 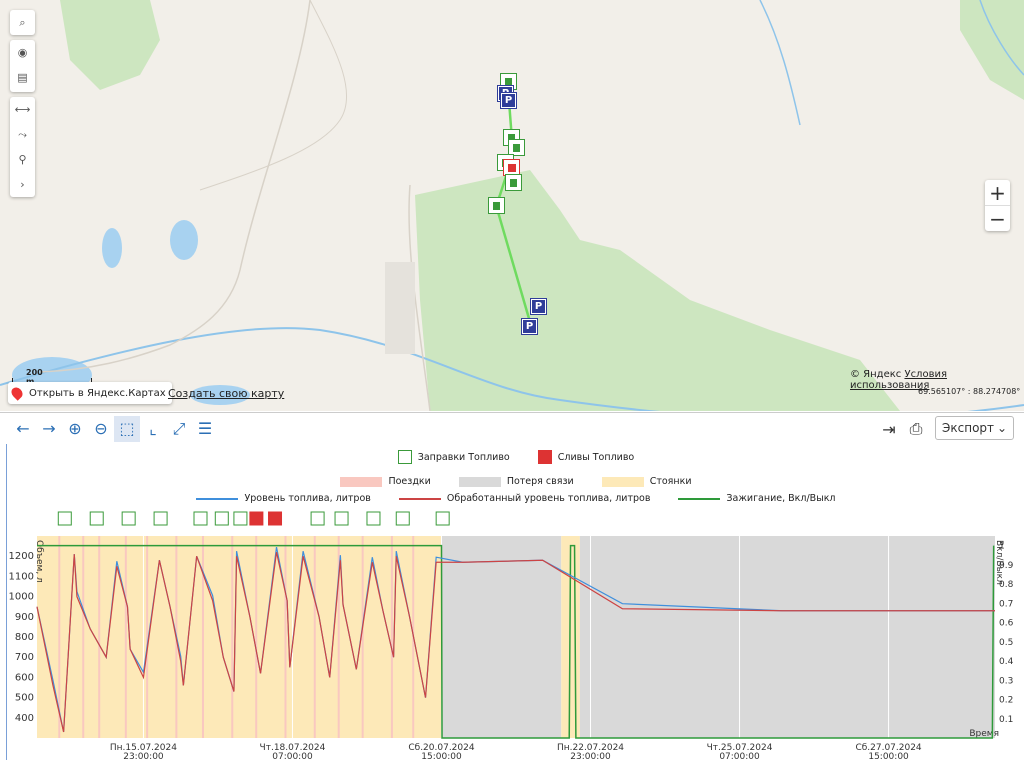 I want to click on chevron-right-icon: ›, so click(x=22, y=184).